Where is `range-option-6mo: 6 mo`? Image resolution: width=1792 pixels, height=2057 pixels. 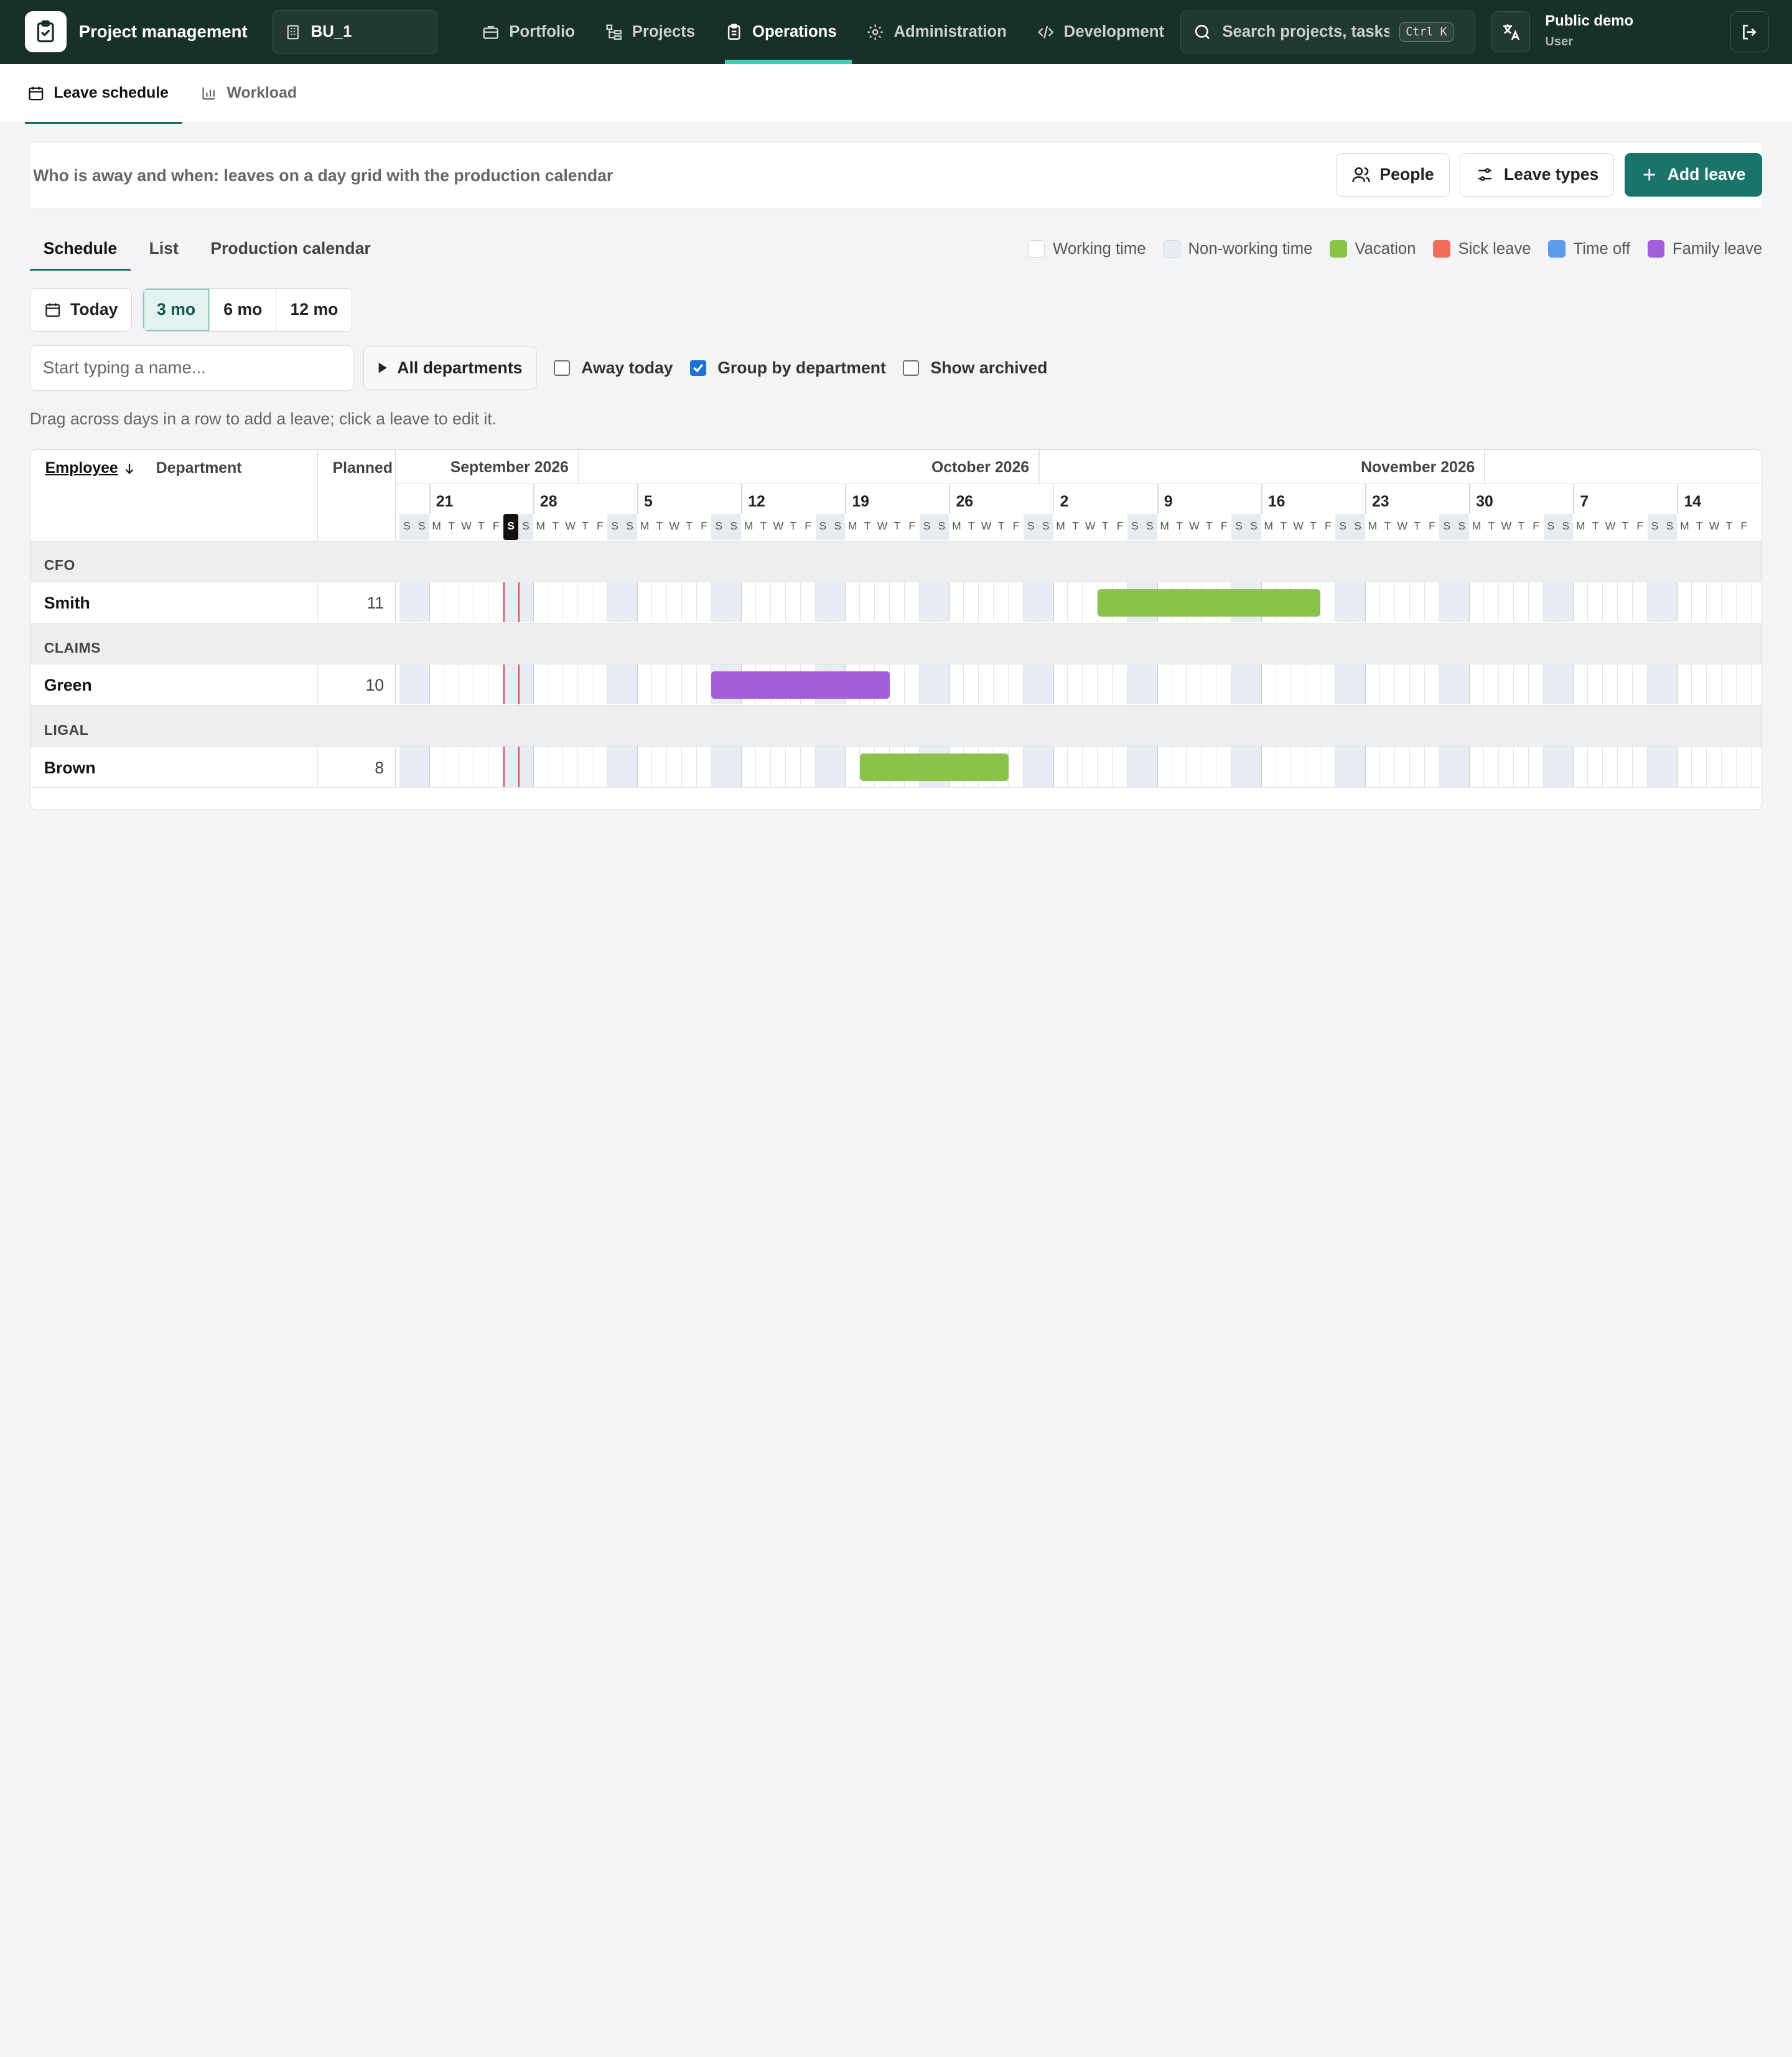
range-option-6mo: 6 mo is located at coordinates (243, 309).